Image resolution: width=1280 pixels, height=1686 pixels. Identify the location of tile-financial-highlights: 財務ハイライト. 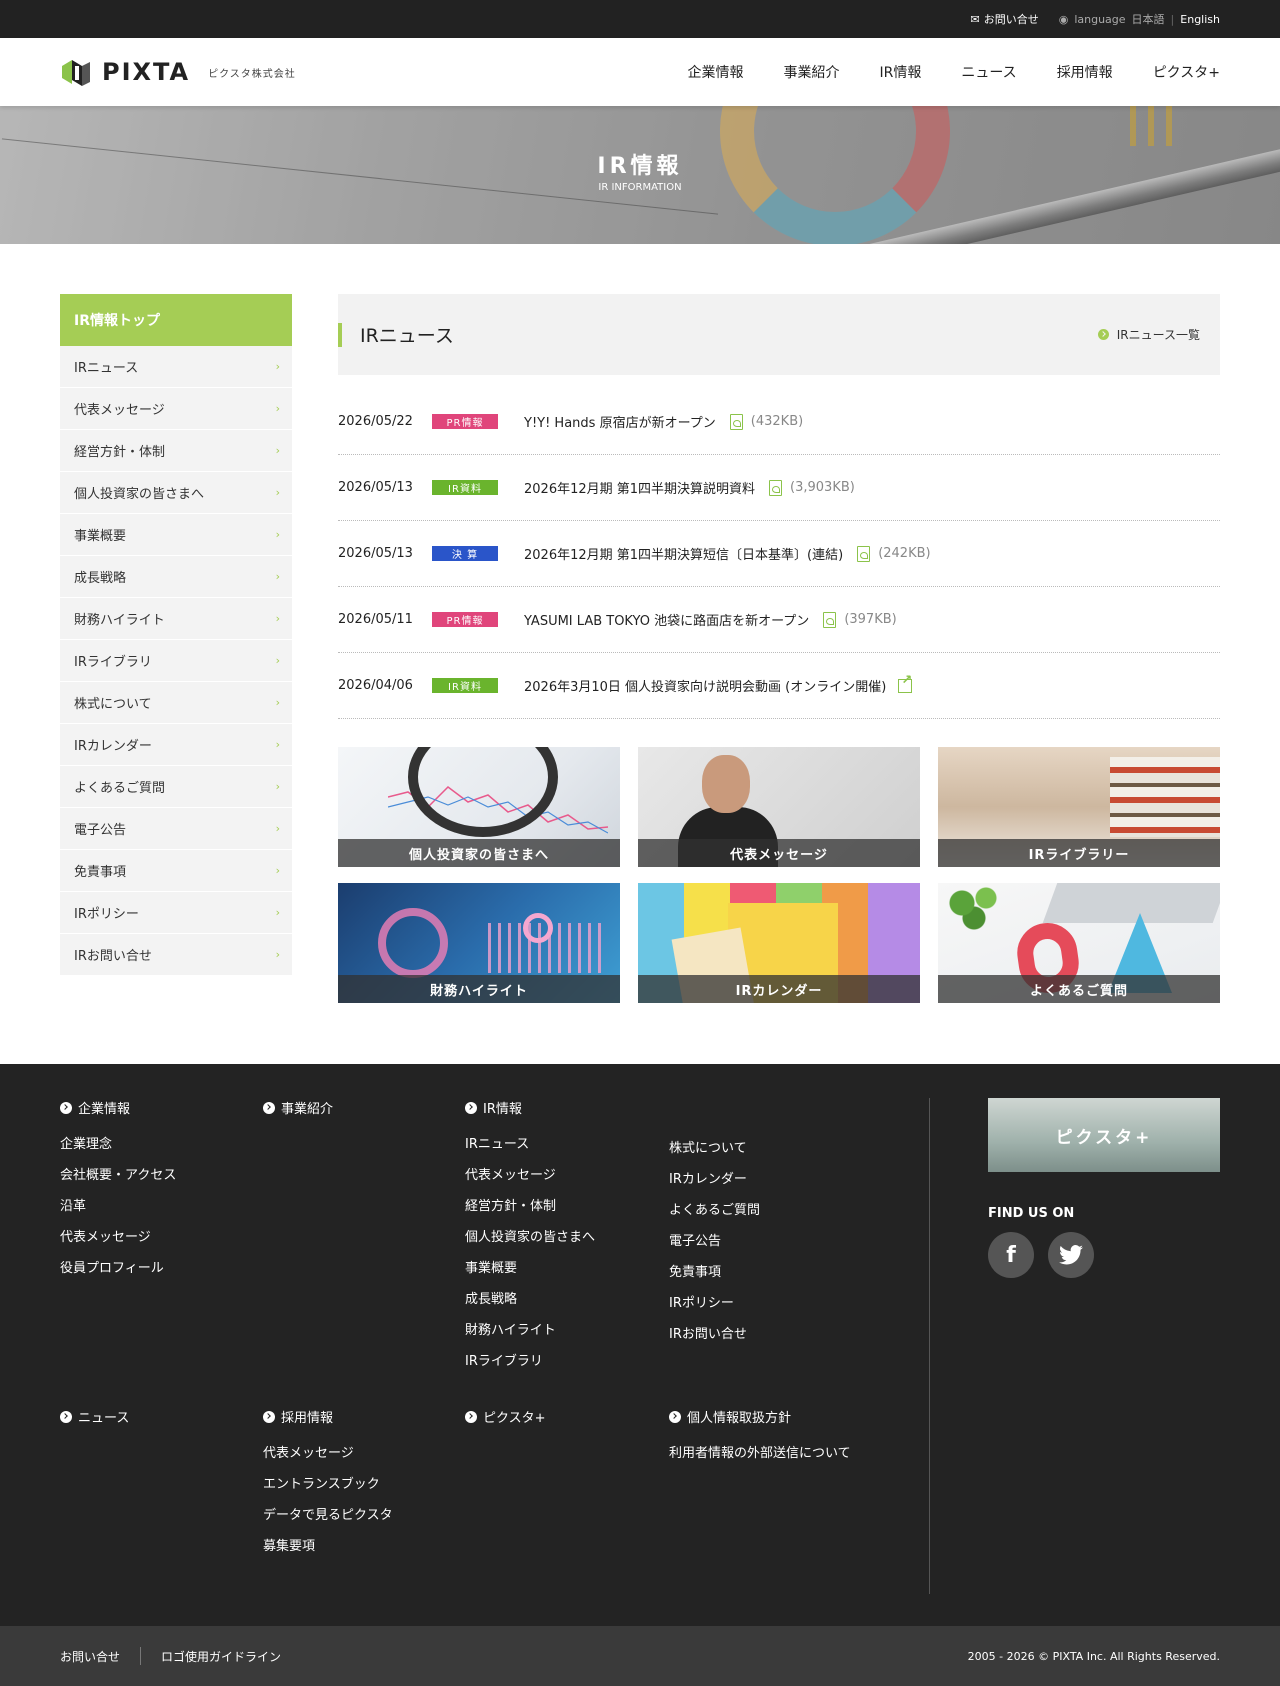
(479, 943).